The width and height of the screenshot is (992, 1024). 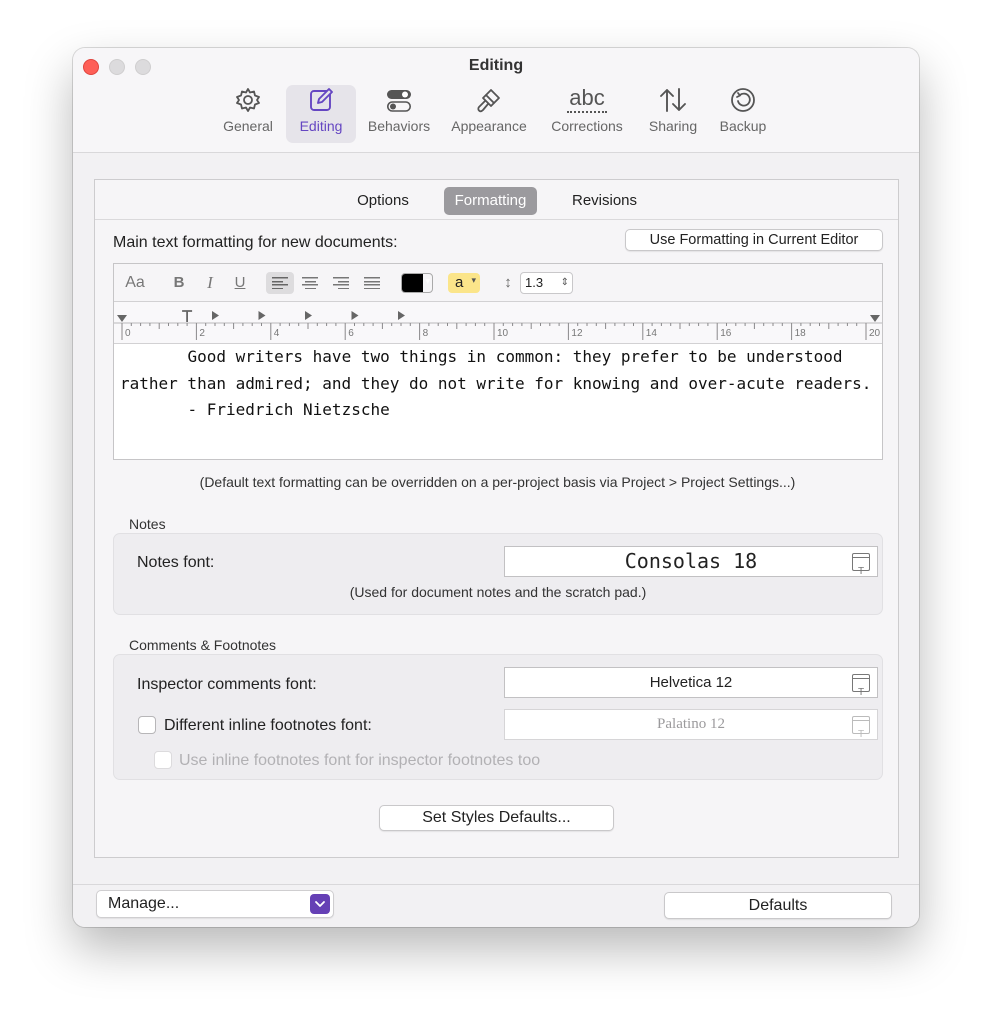 I want to click on align-right-icon, so click(x=341, y=283).